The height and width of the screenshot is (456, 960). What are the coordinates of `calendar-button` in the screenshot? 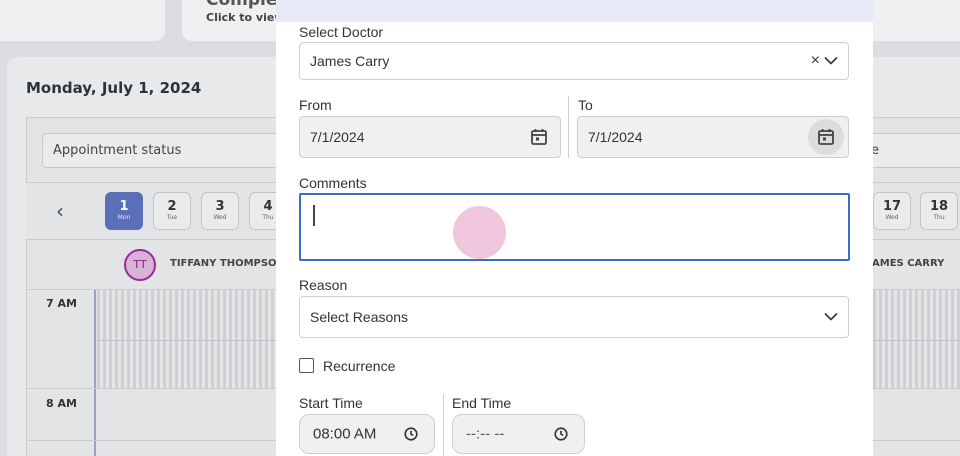 It's located at (826, 137).